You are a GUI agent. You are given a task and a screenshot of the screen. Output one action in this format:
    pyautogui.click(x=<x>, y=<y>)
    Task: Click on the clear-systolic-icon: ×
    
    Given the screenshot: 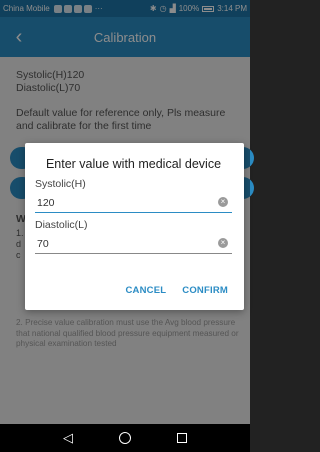 What is the action you would take?
    pyautogui.click(x=223, y=202)
    